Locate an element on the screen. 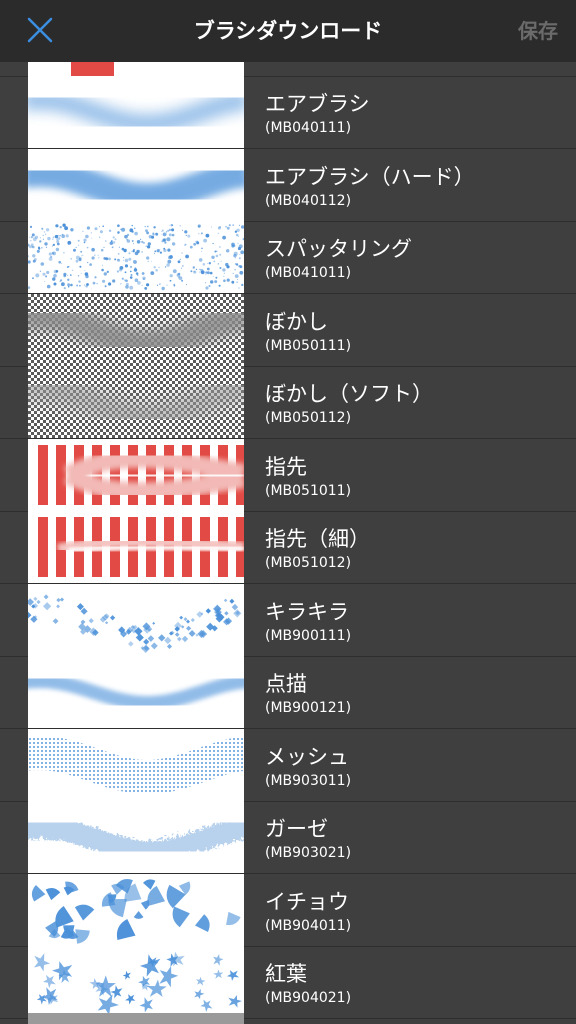 This screenshot has width=576, height=1024. brush-code: (MB903011) is located at coordinates (308, 780).